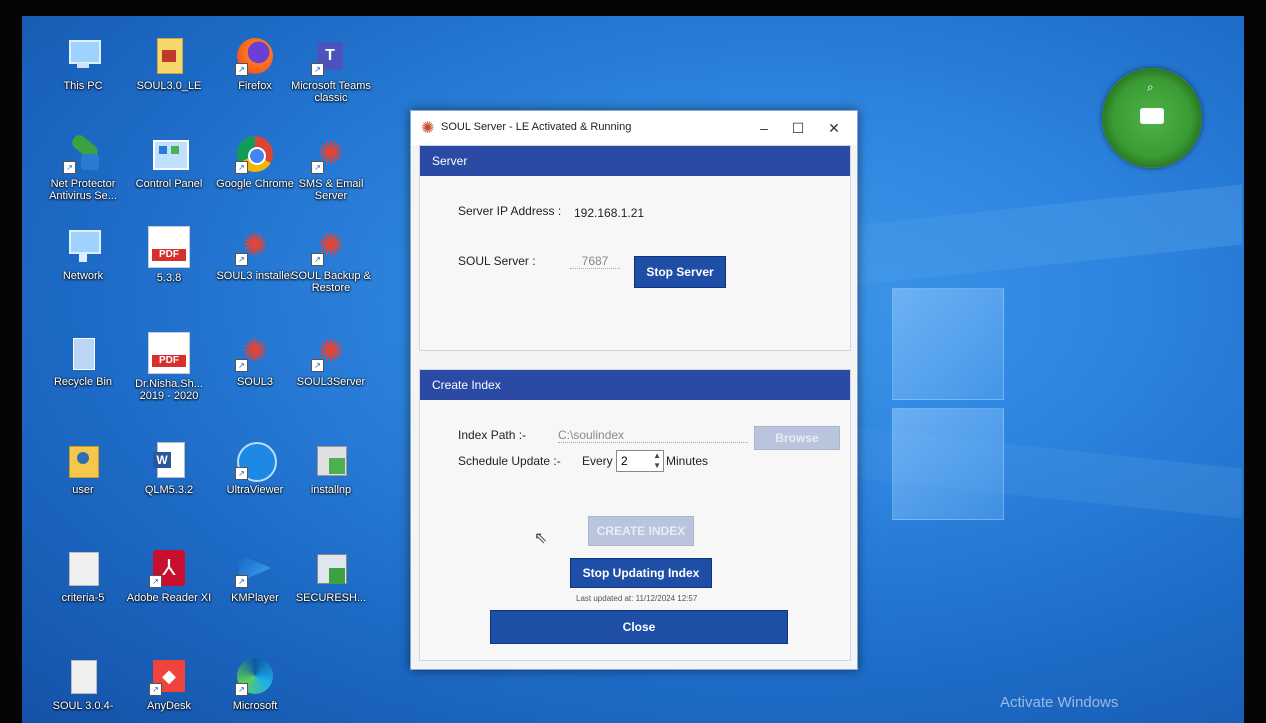 The height and width of the screenshot is (723, 1266). I want to click on index-path-field: C:\soulindex, so click(653, 435).